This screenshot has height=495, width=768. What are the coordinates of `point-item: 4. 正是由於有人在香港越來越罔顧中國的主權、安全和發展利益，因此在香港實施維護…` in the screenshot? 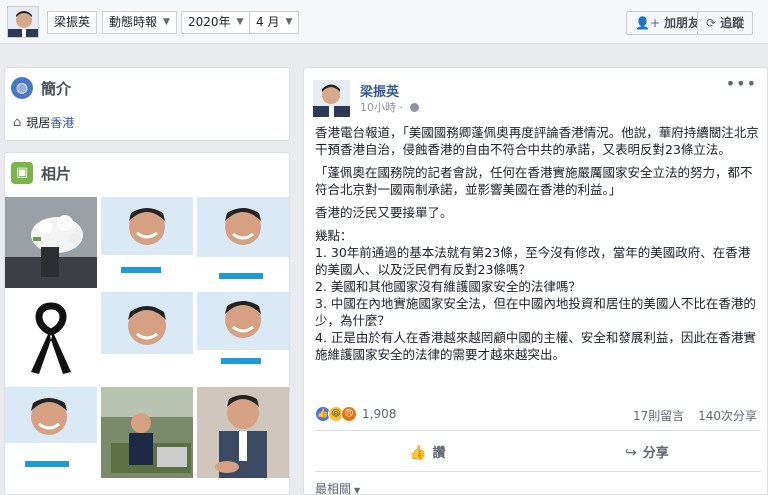 It's located at (535, 346).